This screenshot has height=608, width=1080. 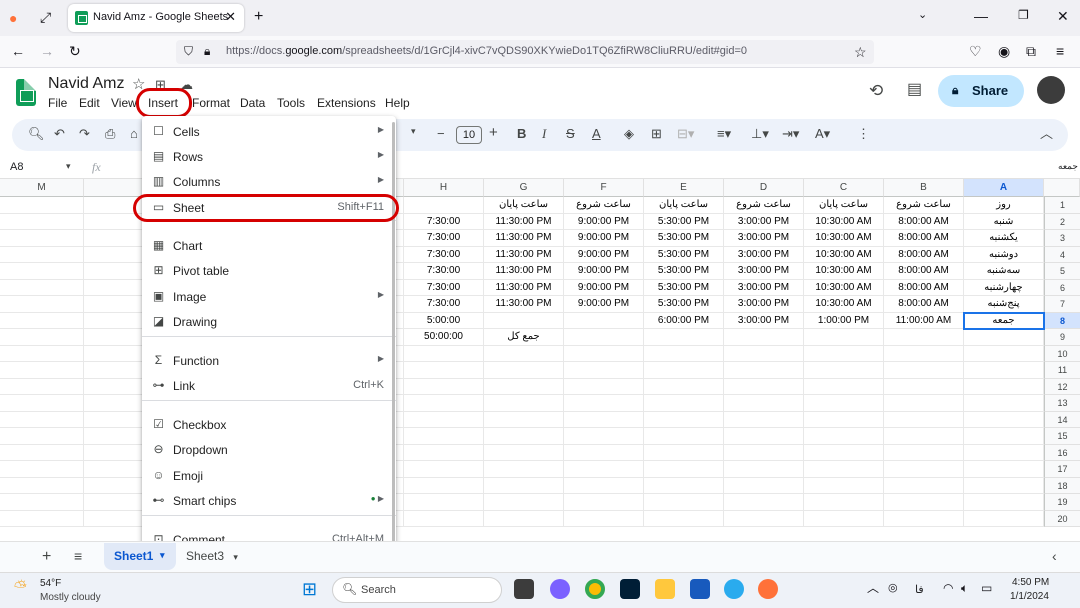 I want to click on text-rotation-icon: A▾, so click(x=822, y=133).